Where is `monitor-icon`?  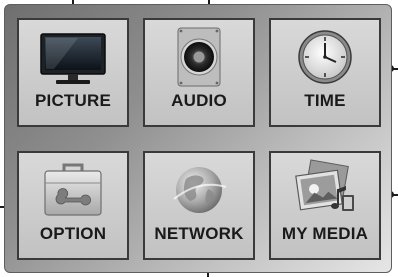
monitor-icon is located at coordinates (73, 57).